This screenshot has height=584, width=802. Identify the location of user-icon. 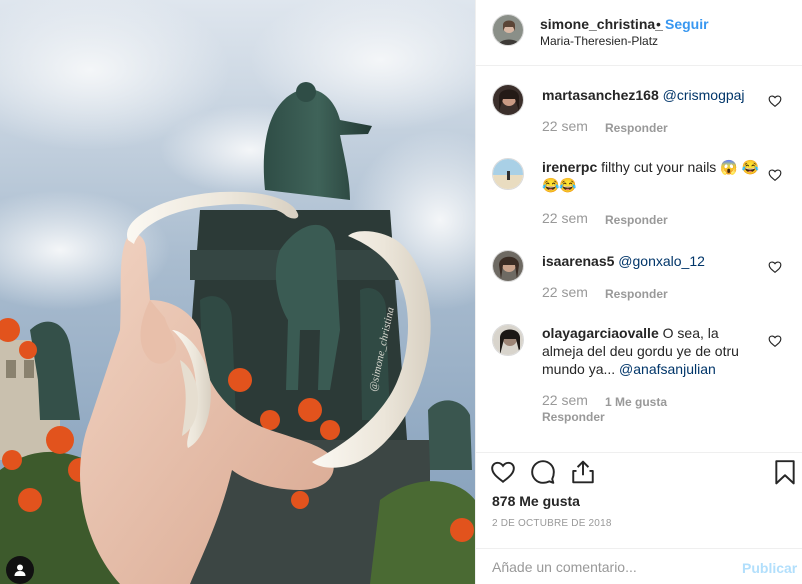
(20, 570).